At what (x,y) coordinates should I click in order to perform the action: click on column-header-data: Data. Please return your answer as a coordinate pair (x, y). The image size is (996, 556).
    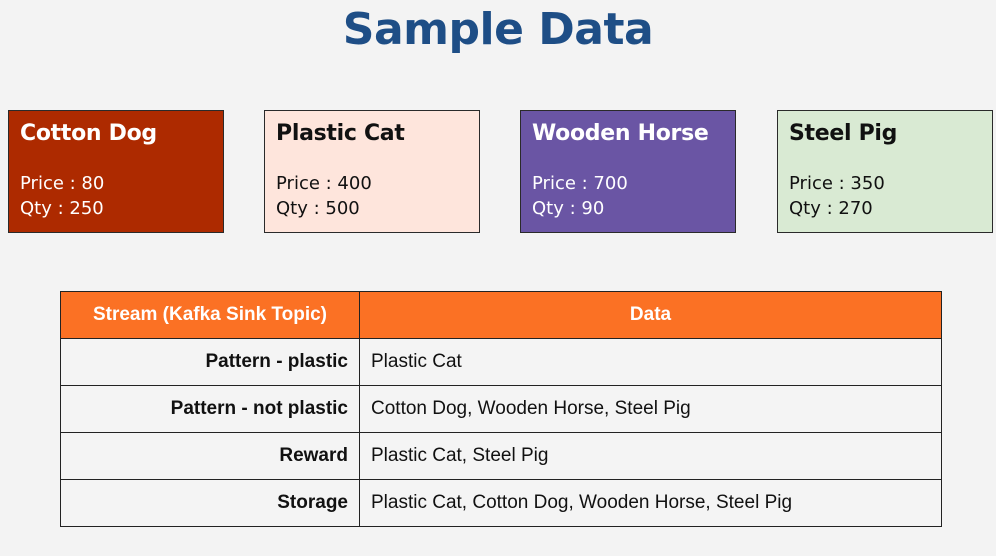
    Looking at the image, I should click on (650, 315).